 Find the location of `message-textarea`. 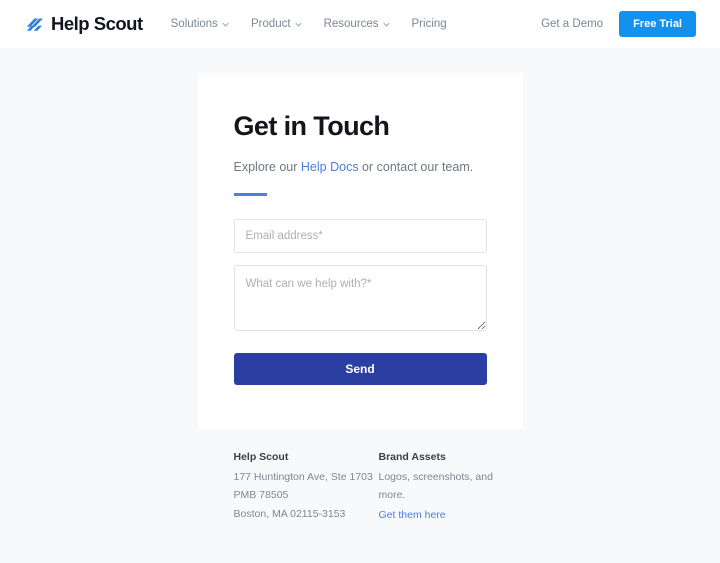

message-textarea is located at coordinates (360, 297).